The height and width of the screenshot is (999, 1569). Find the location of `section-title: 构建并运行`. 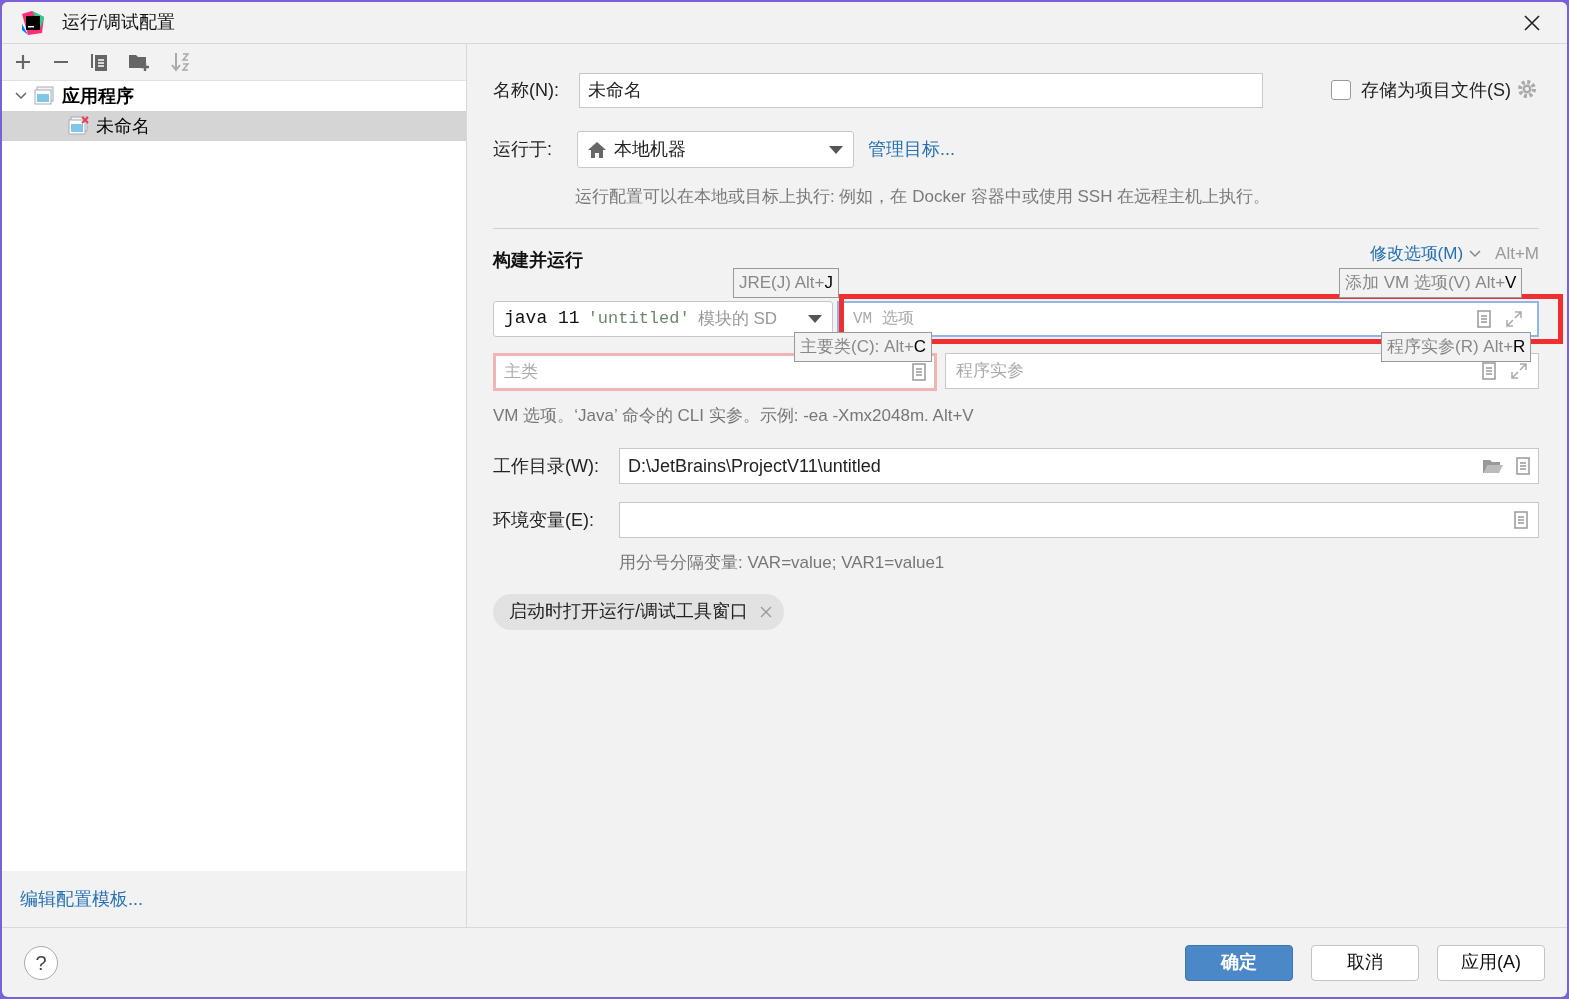

section-title: 构建并运行 is located at coordinates (538, 260).